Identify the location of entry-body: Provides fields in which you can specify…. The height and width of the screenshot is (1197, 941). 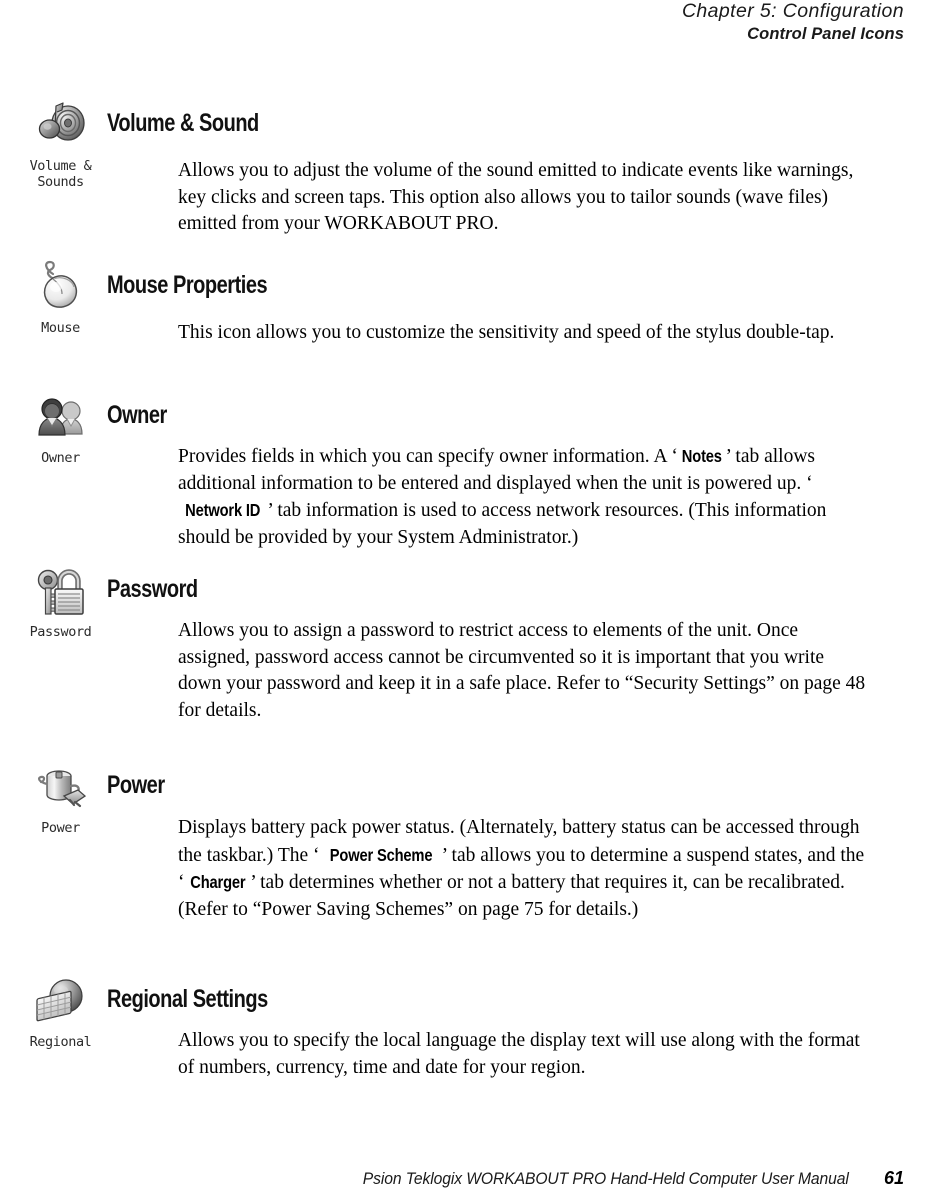
(523, 497).